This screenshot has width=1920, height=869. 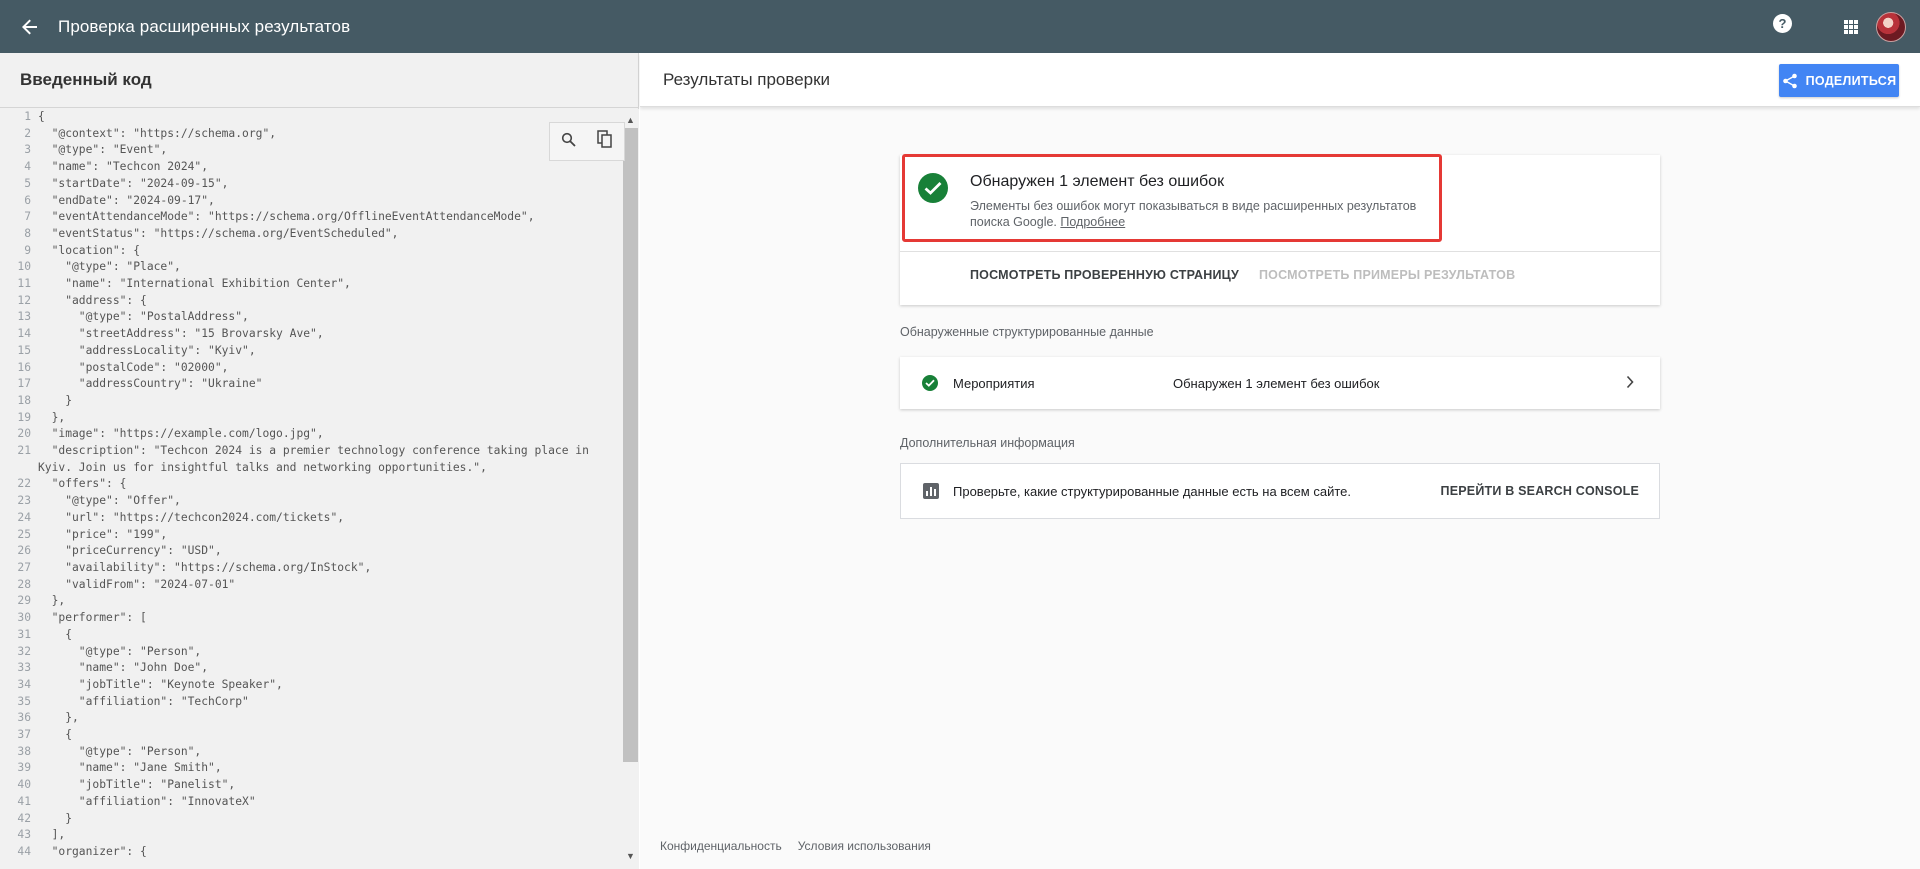 I want to click on code-line: 32 "@type": "Person",, so click(x=311, y=652).